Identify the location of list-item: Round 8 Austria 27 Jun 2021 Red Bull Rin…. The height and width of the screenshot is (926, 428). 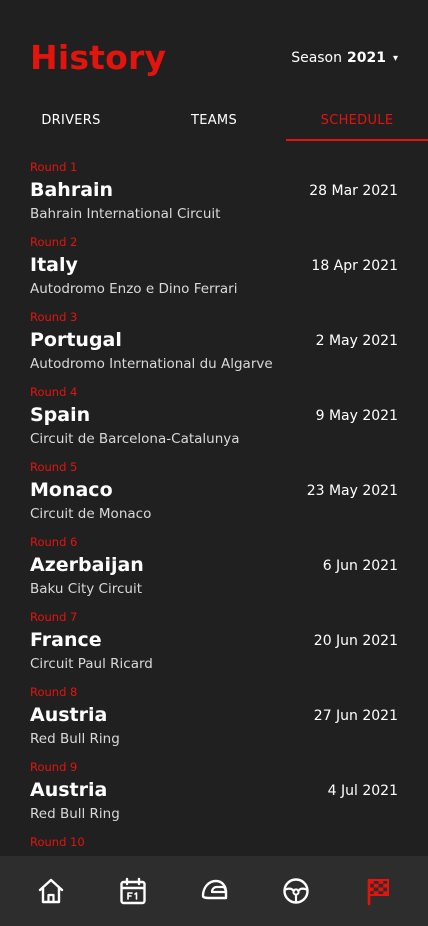
(214, 720).